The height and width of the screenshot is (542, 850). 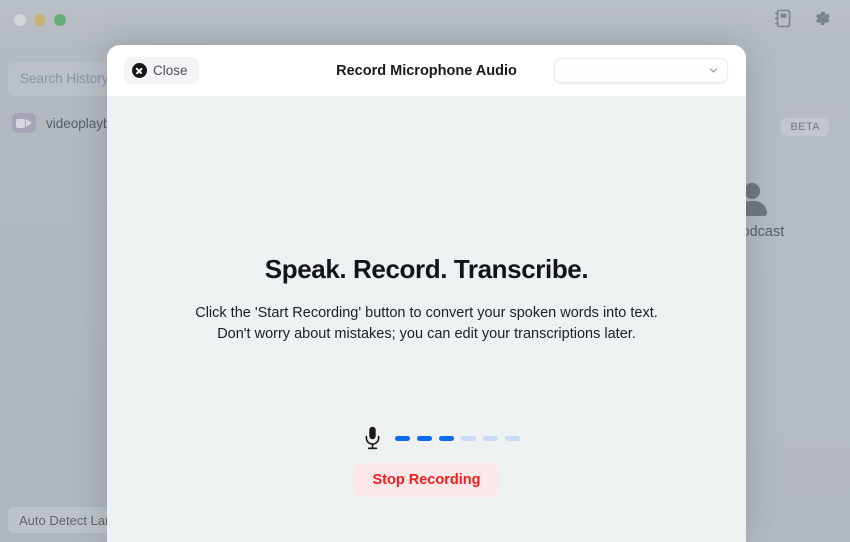 I want to click on hero-heading: Speak. Record. Transcribe., so click(x=426, y=269).